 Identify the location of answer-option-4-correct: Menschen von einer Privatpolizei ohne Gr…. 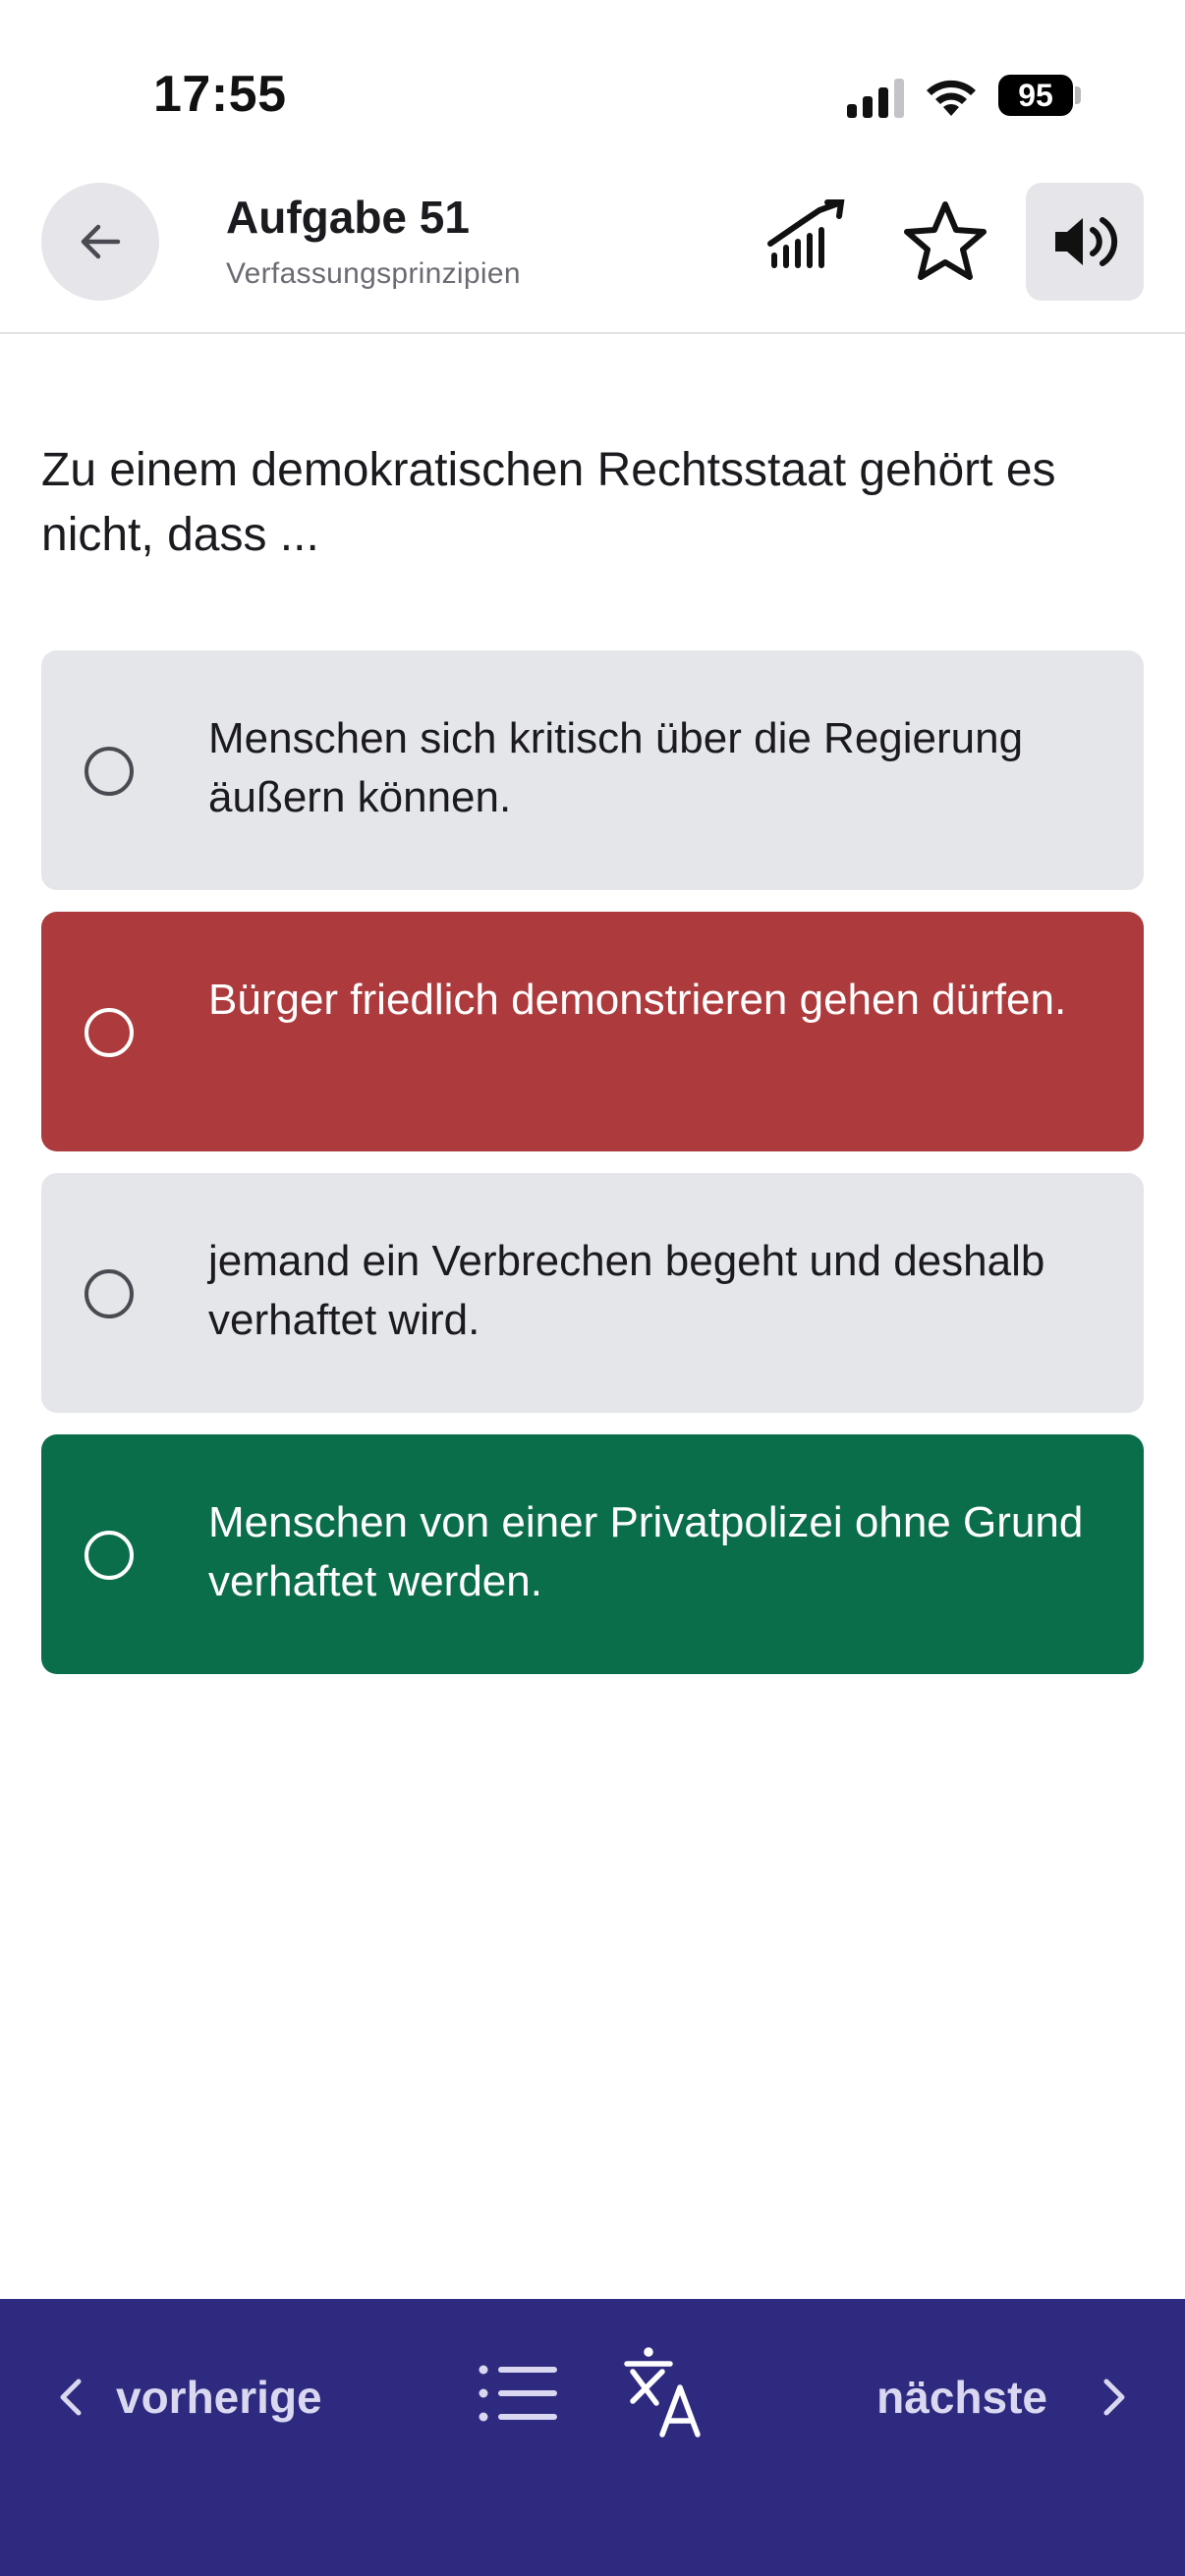
(592, 1554).